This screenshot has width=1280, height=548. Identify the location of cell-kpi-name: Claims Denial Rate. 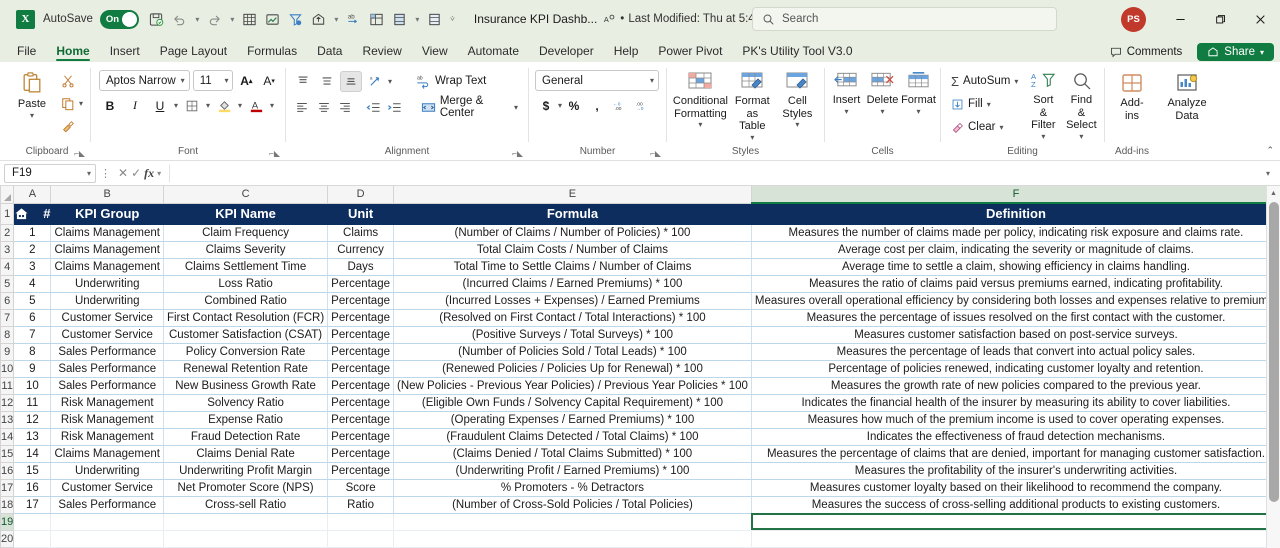
(246, 454).